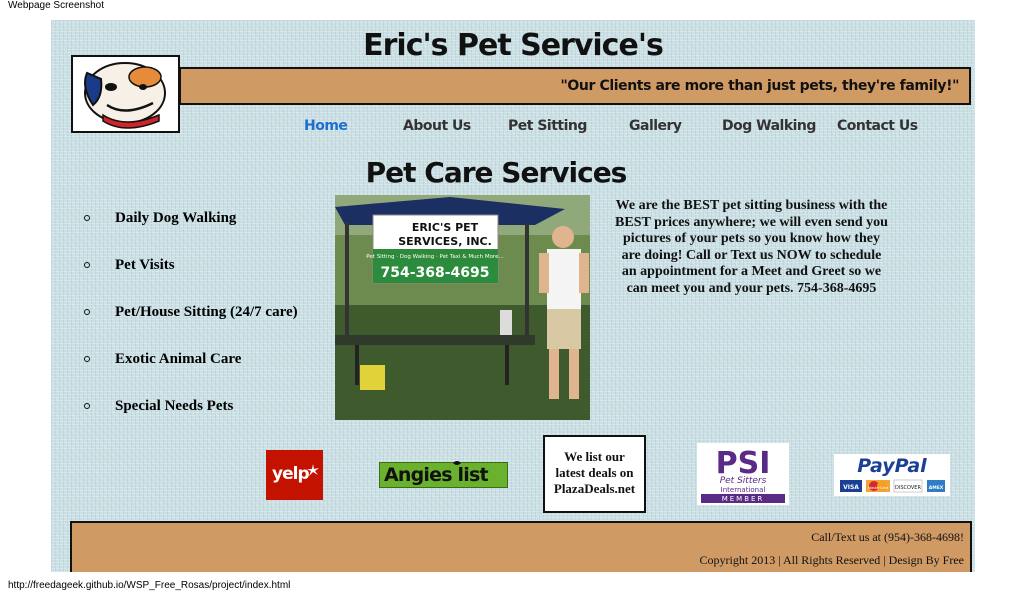  I want to click on list-item: Pet Visits, so click(189, 278).